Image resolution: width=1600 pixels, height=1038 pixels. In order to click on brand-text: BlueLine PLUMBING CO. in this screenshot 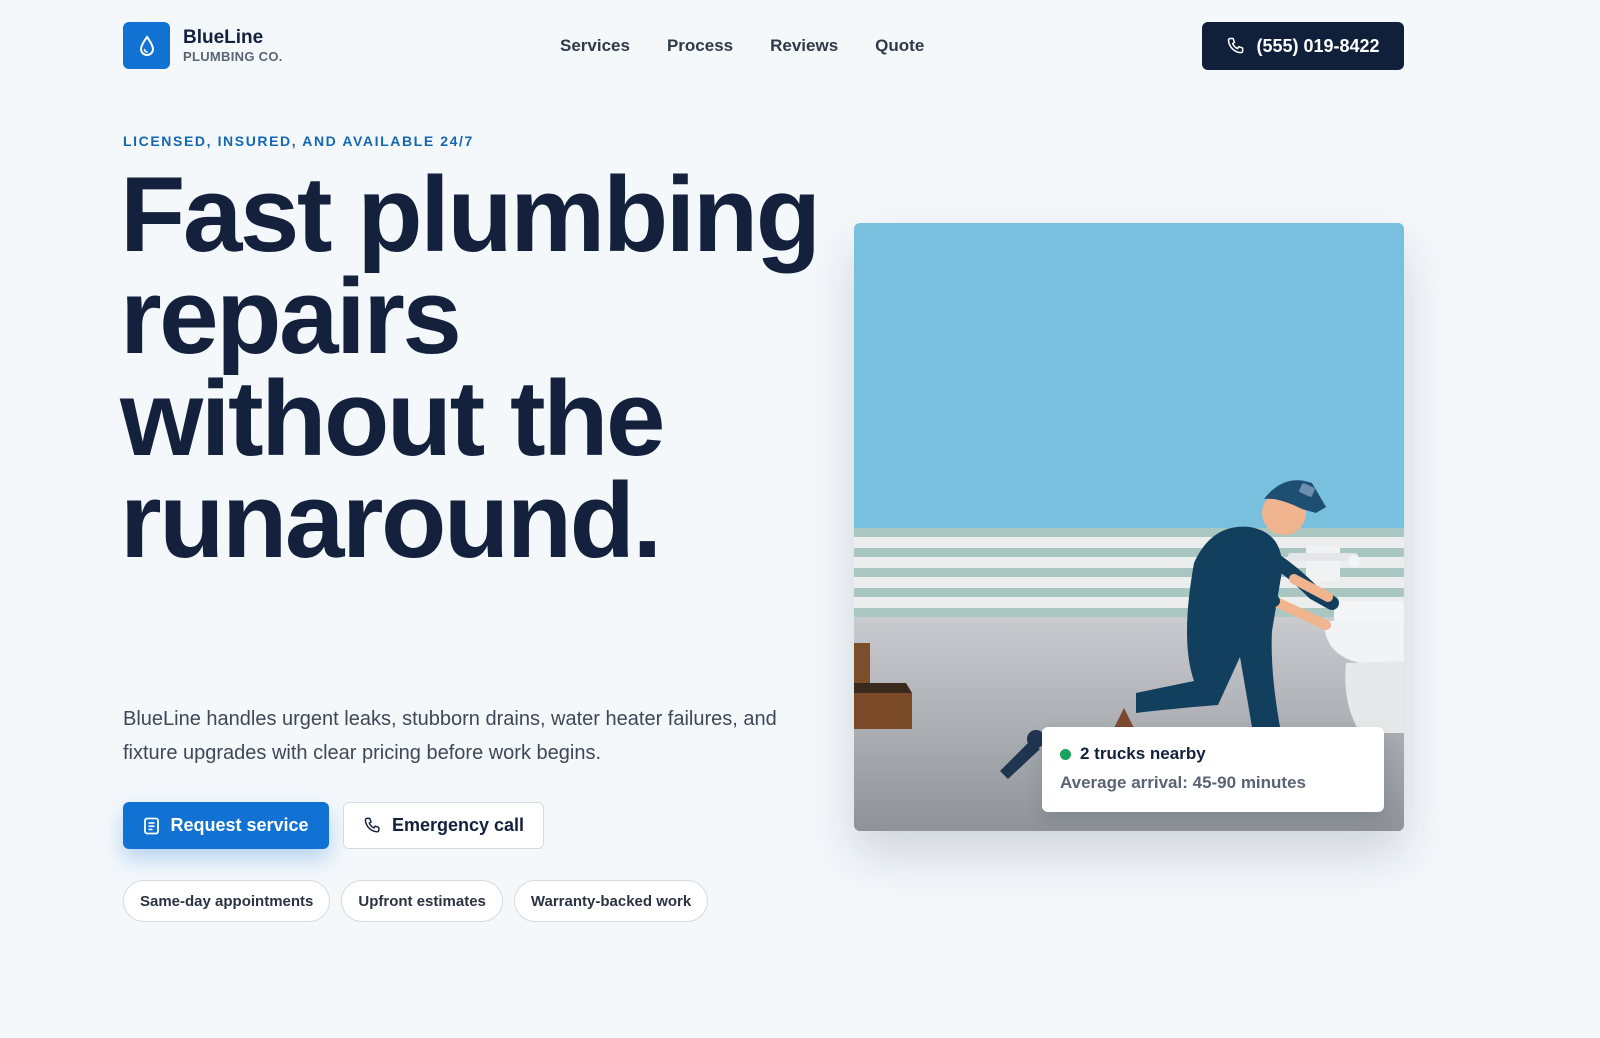, I will do `click(233, 45)`.